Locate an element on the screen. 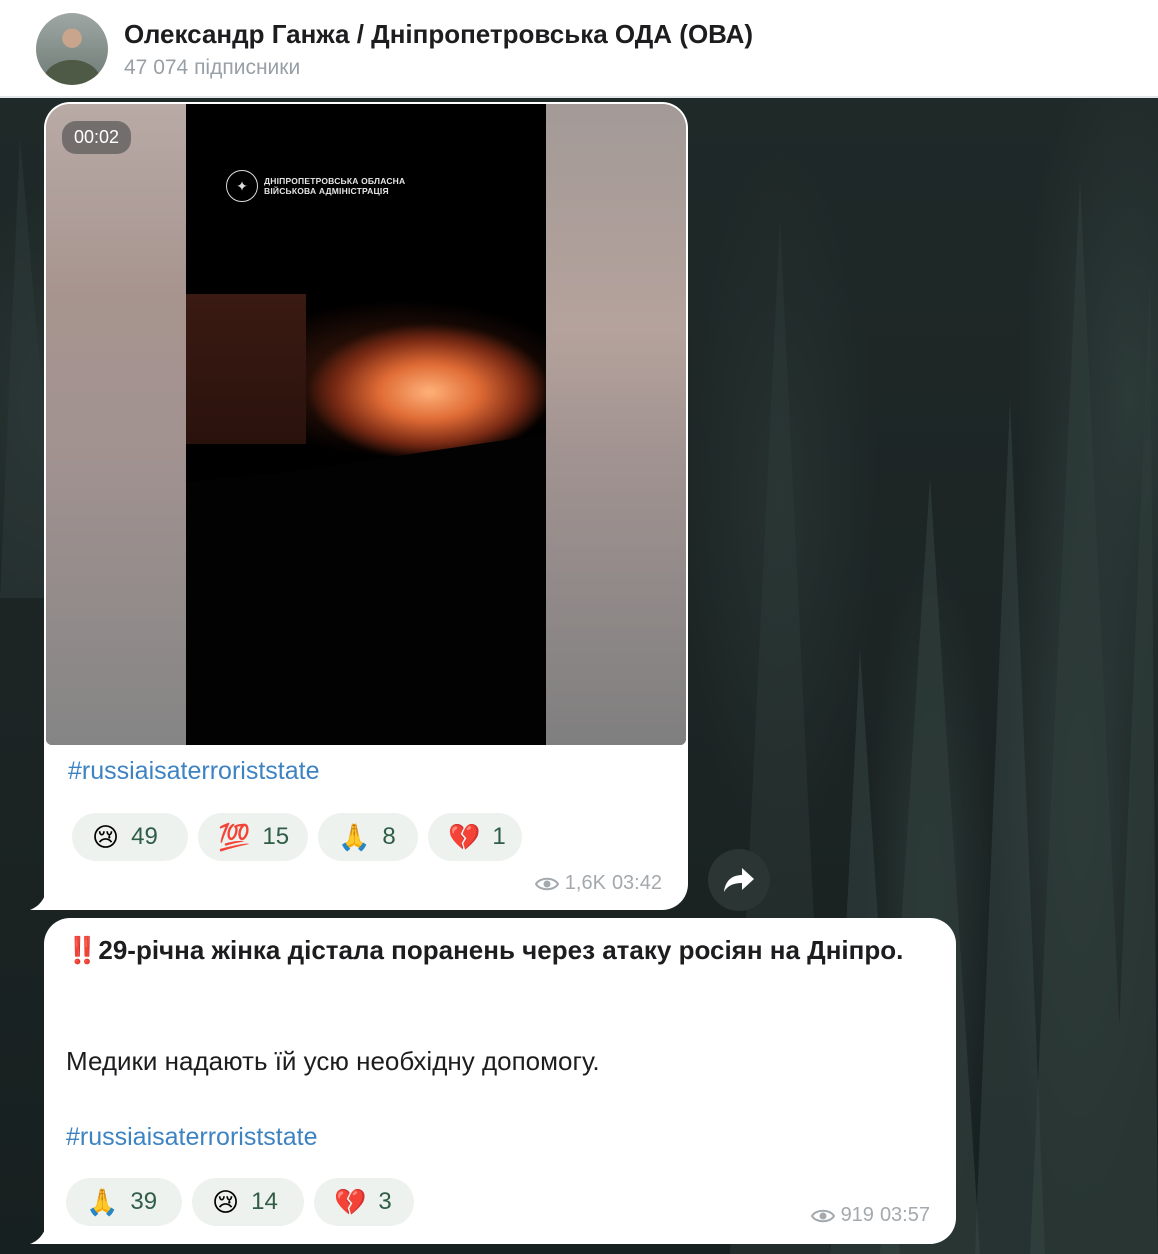 This screenshot has width=1158, height=1254. video-duration: 00:02 is located at coordinates (97, 137).